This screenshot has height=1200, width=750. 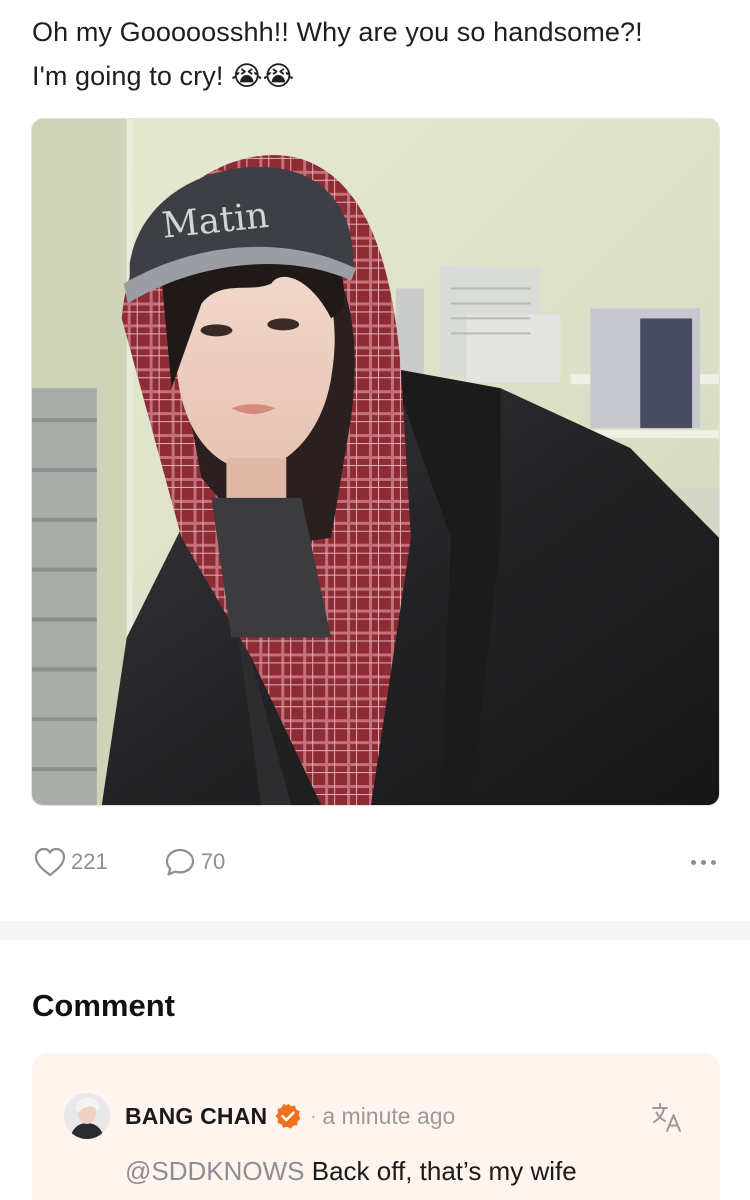 I want to click on likes-count: 221, so click(x=89, y=861).